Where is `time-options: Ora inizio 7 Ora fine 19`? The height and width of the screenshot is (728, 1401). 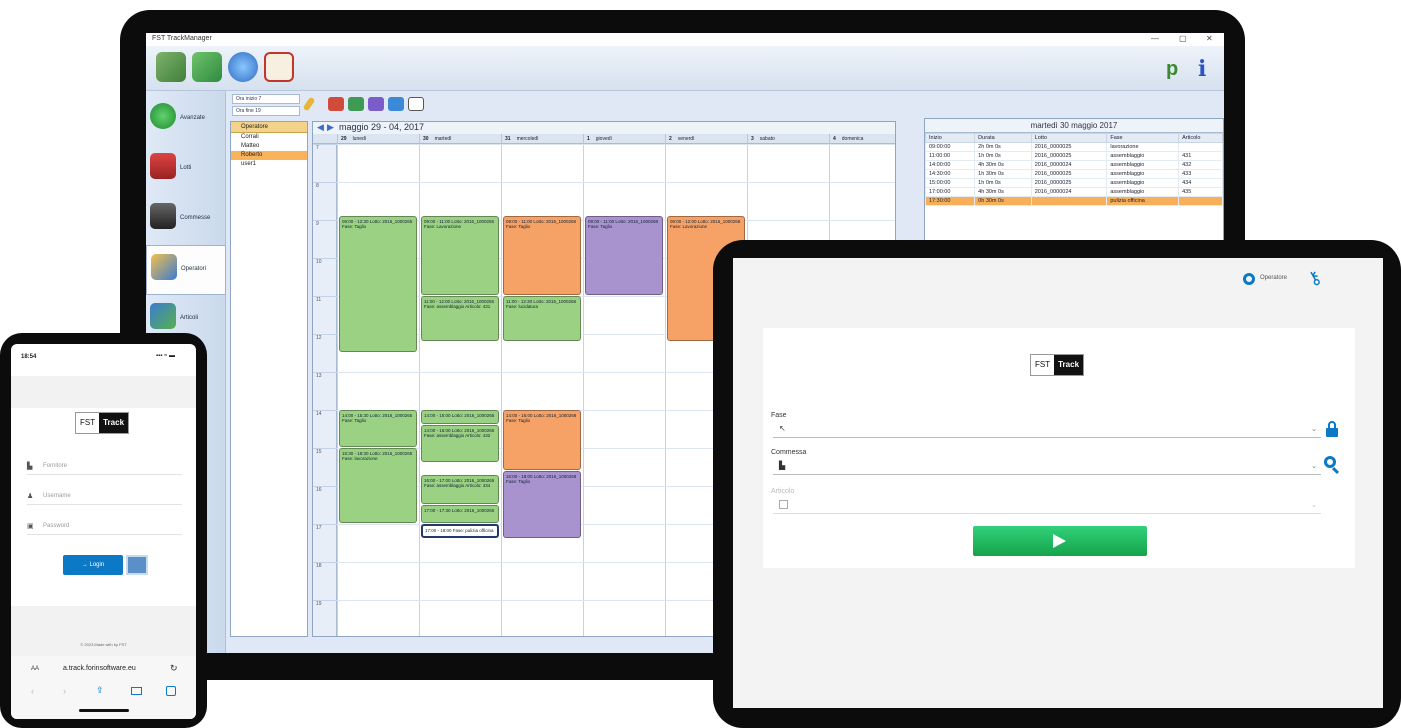
time-options: Ora inizio 7 Ora fine 19 is located at coordinates (266, 107).